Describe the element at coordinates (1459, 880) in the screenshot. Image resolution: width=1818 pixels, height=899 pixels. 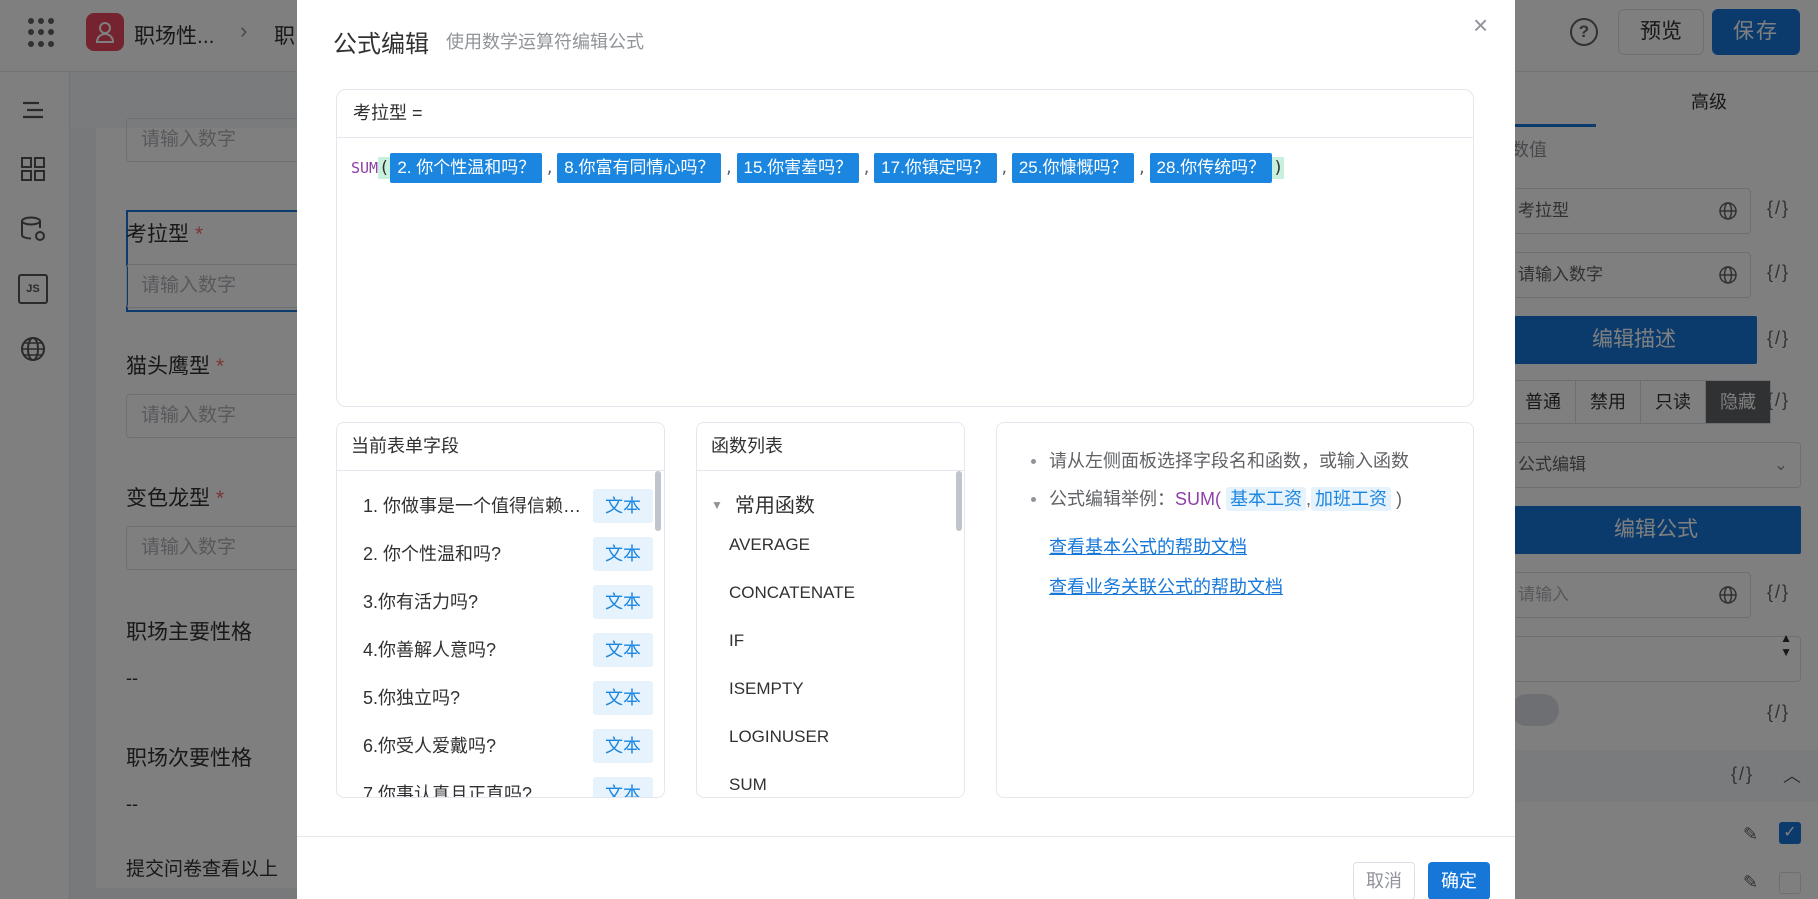
I see `confirm-button: 确定` at that location.